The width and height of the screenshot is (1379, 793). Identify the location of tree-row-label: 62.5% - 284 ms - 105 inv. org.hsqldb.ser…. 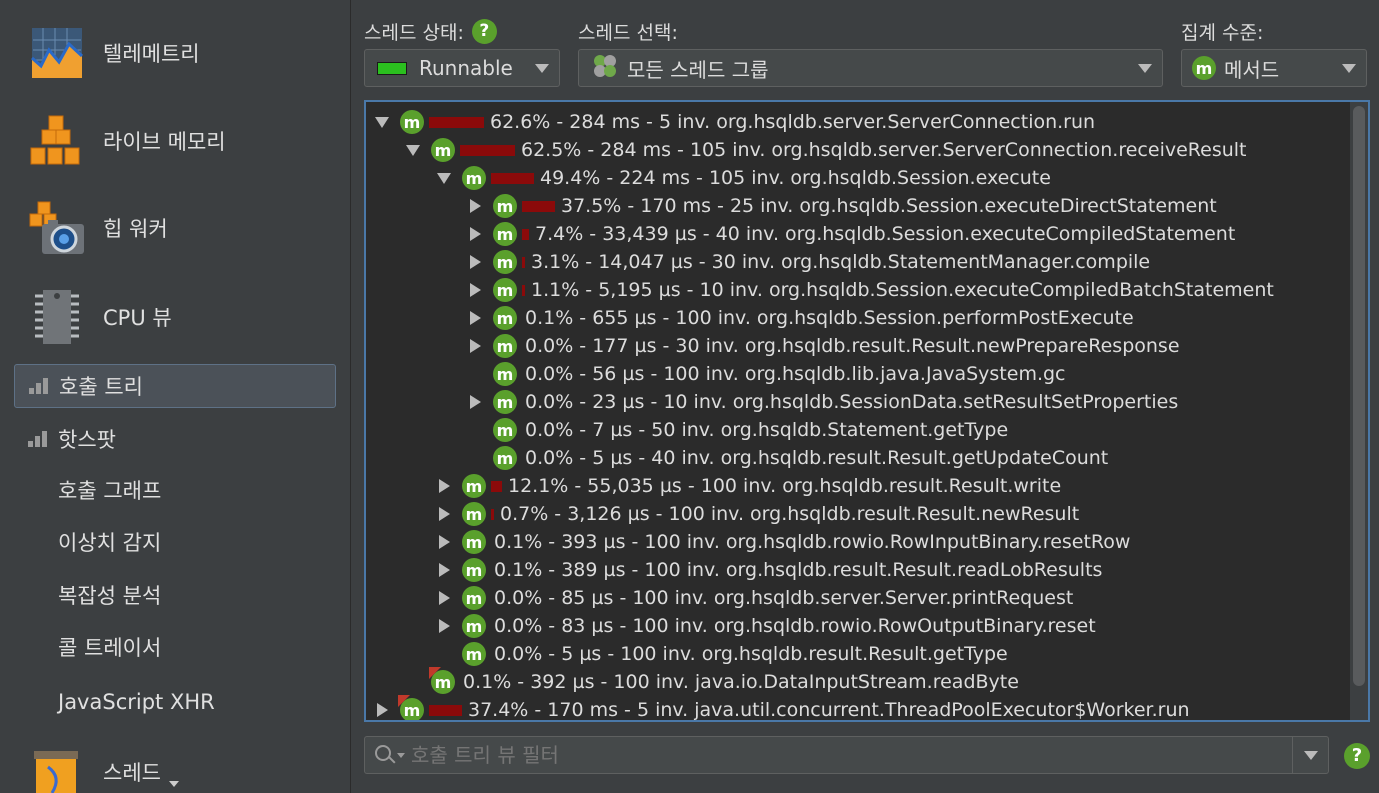
(884, 150).